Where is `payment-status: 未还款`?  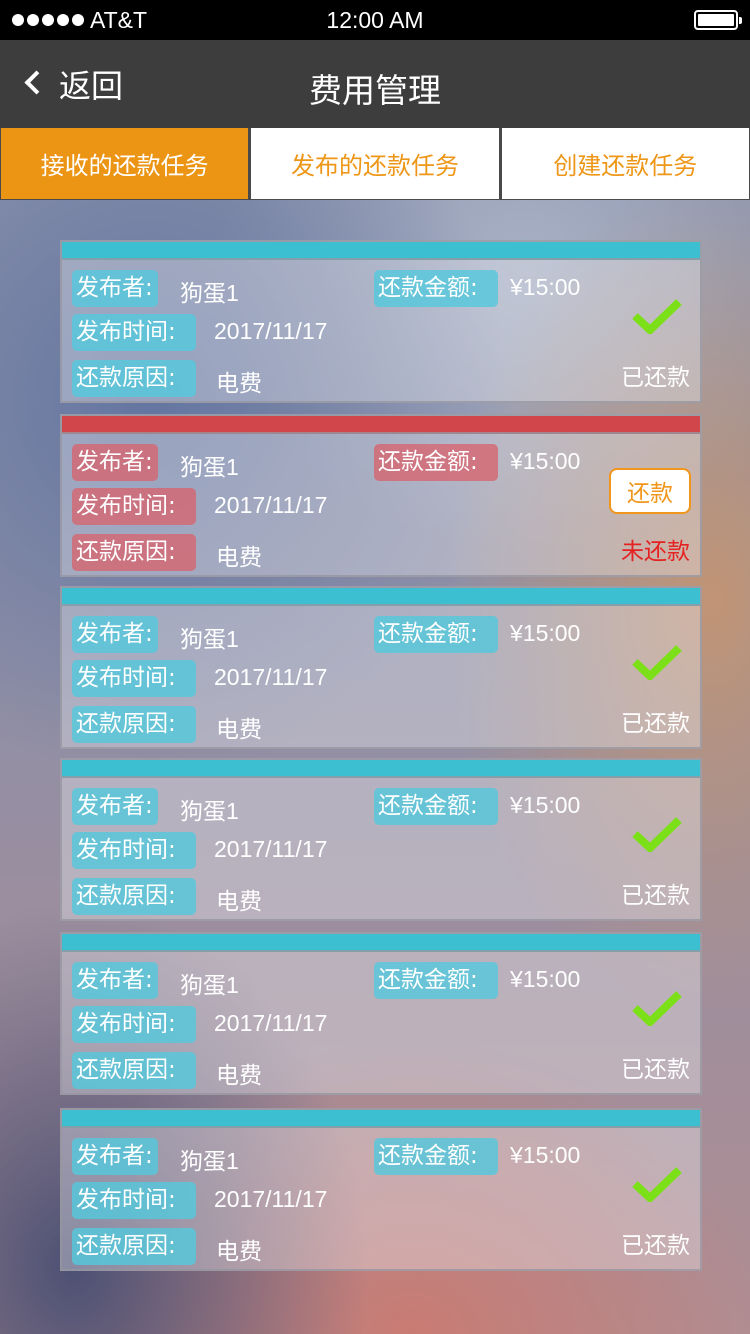 payment-status: 未还款 is located at coordinates (655, 552).